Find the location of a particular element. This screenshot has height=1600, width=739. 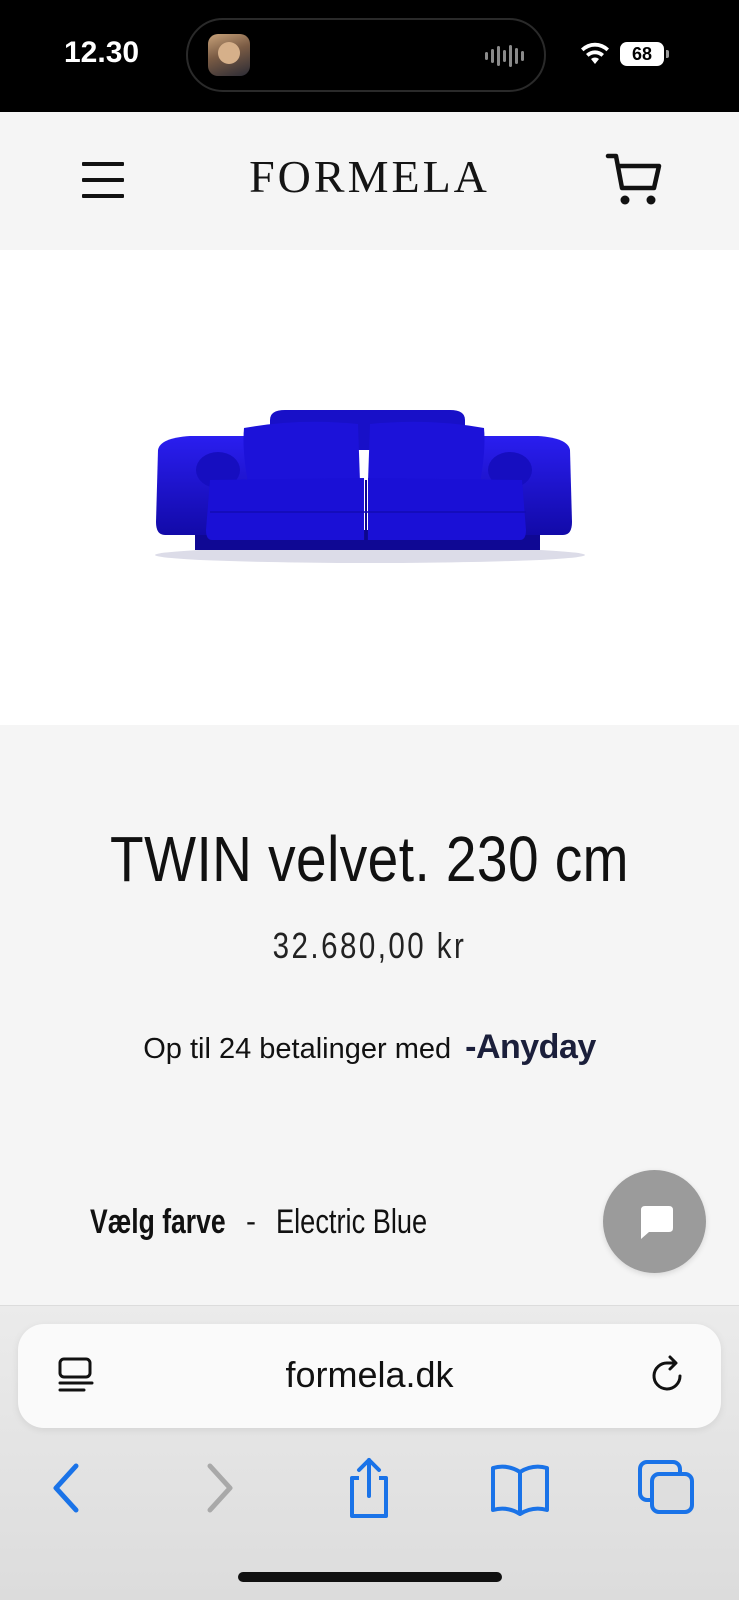

status-bar: 12.30 68 is located at coordinates (369, 56).